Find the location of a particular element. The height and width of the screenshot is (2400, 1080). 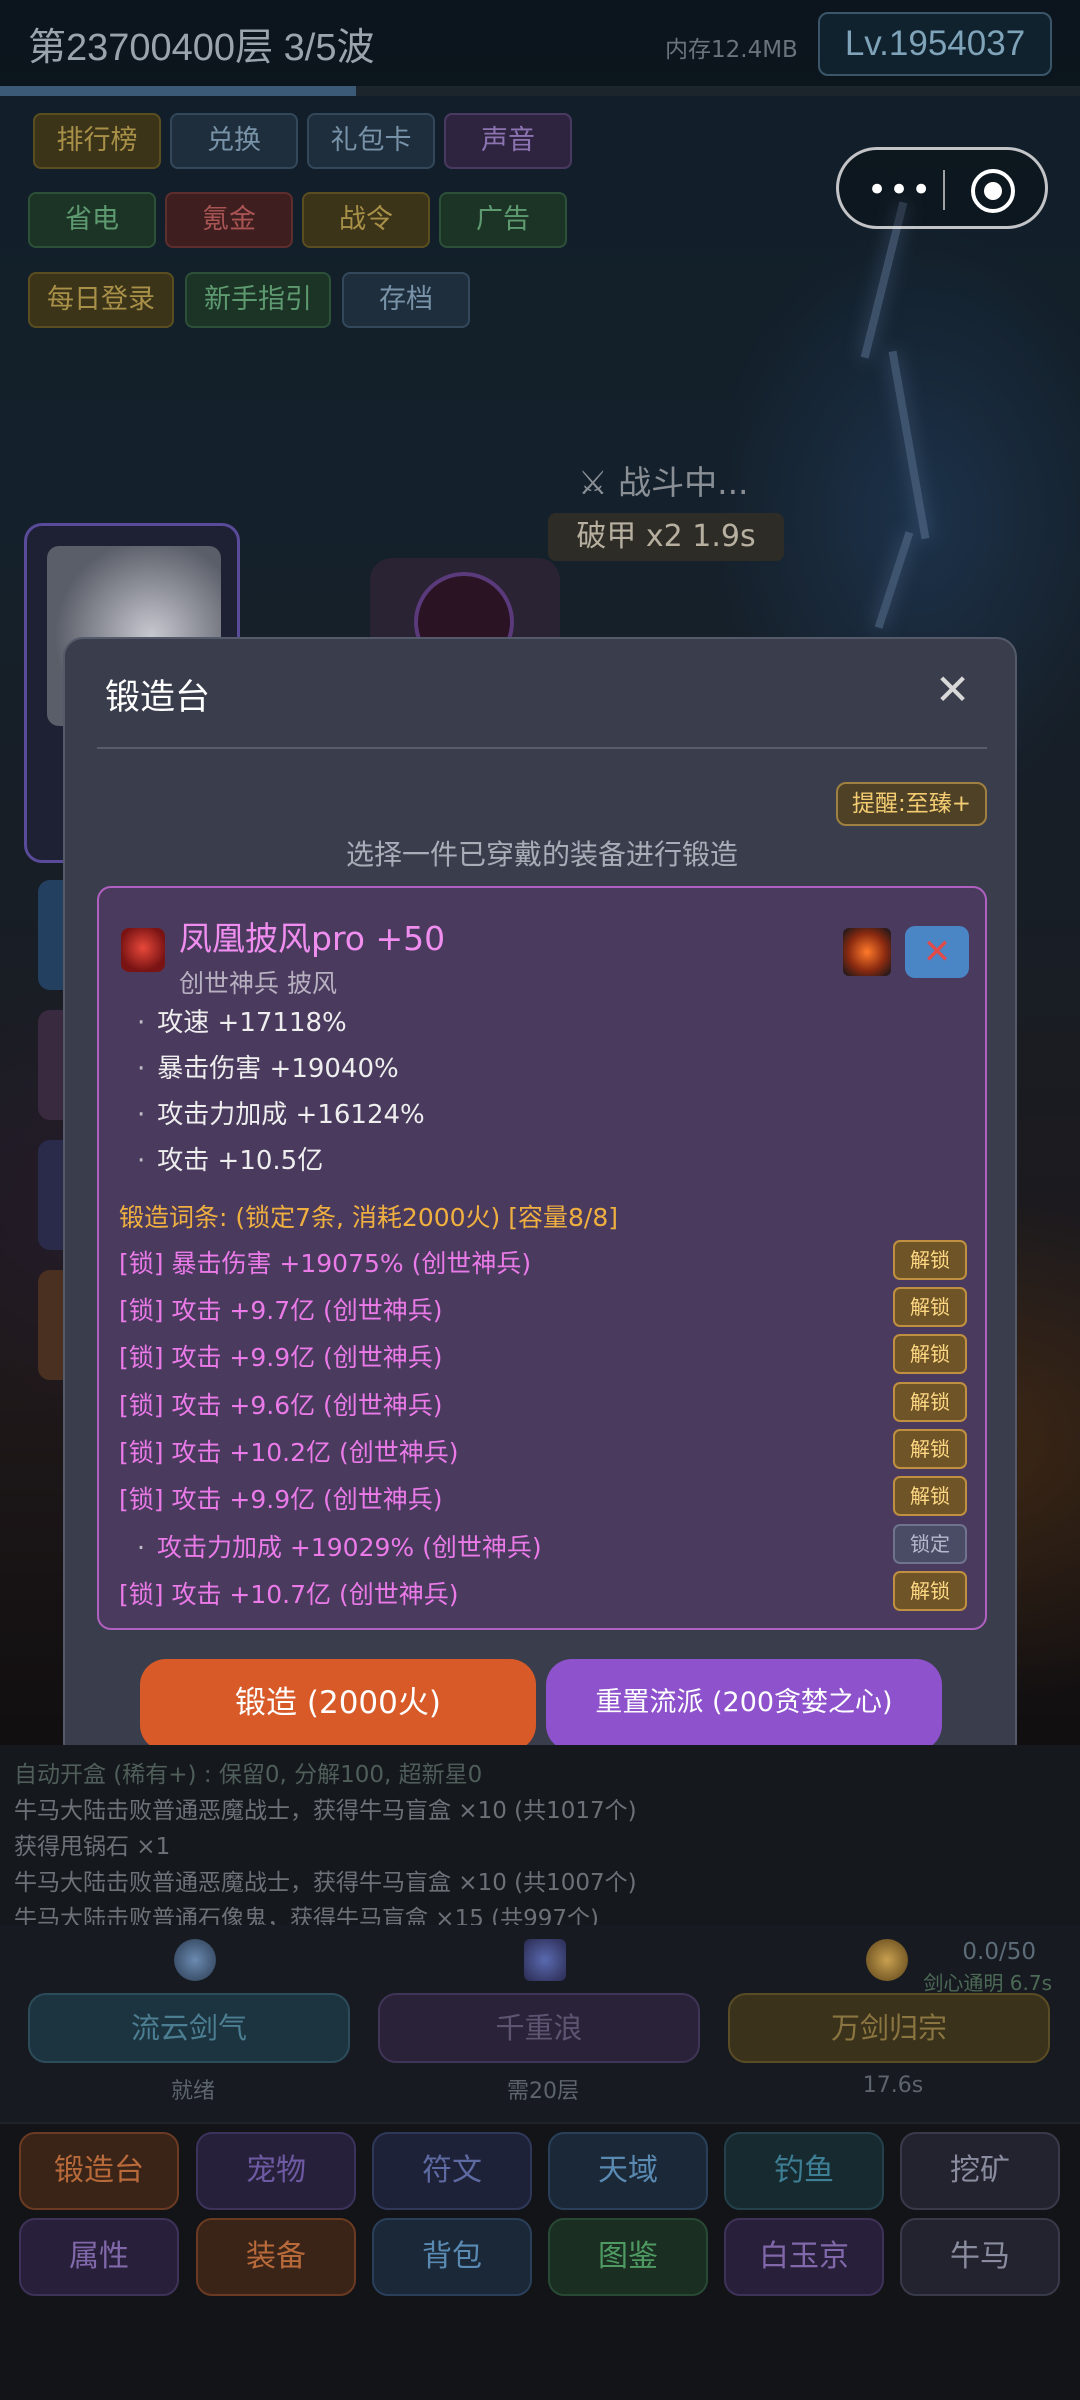

sound-button: 声音 is located at coordinates (508, 141).